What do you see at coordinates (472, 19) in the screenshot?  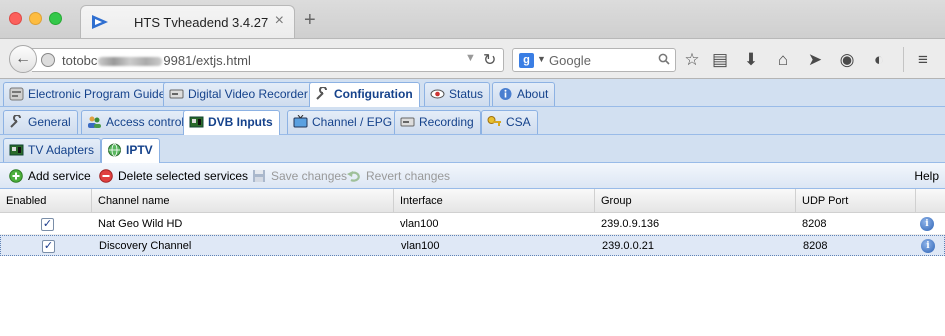 I see `title-bar: HTS Tvheadend 3.4.27 × +` at bounding box center [472, 19].